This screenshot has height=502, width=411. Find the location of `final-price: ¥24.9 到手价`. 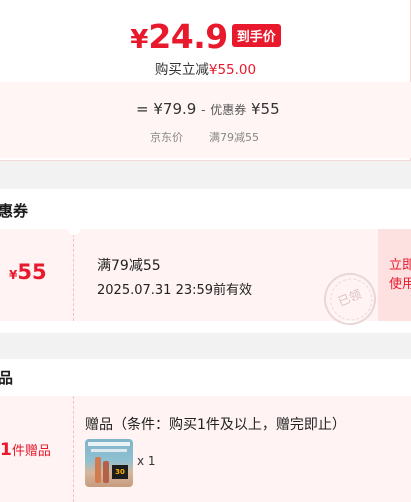

final-price: ¥24.9 到手价 is located at coordinates (205, 36).